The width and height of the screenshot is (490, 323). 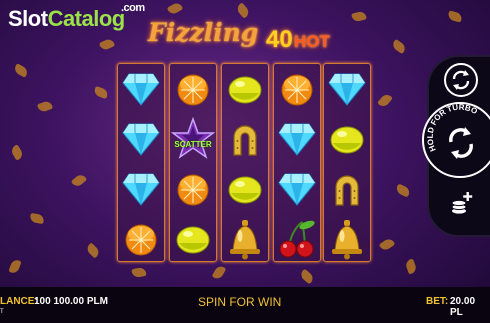 I want to click on slotcatalog-logo: SlotCatalog .com, so click(x=76, y=17).